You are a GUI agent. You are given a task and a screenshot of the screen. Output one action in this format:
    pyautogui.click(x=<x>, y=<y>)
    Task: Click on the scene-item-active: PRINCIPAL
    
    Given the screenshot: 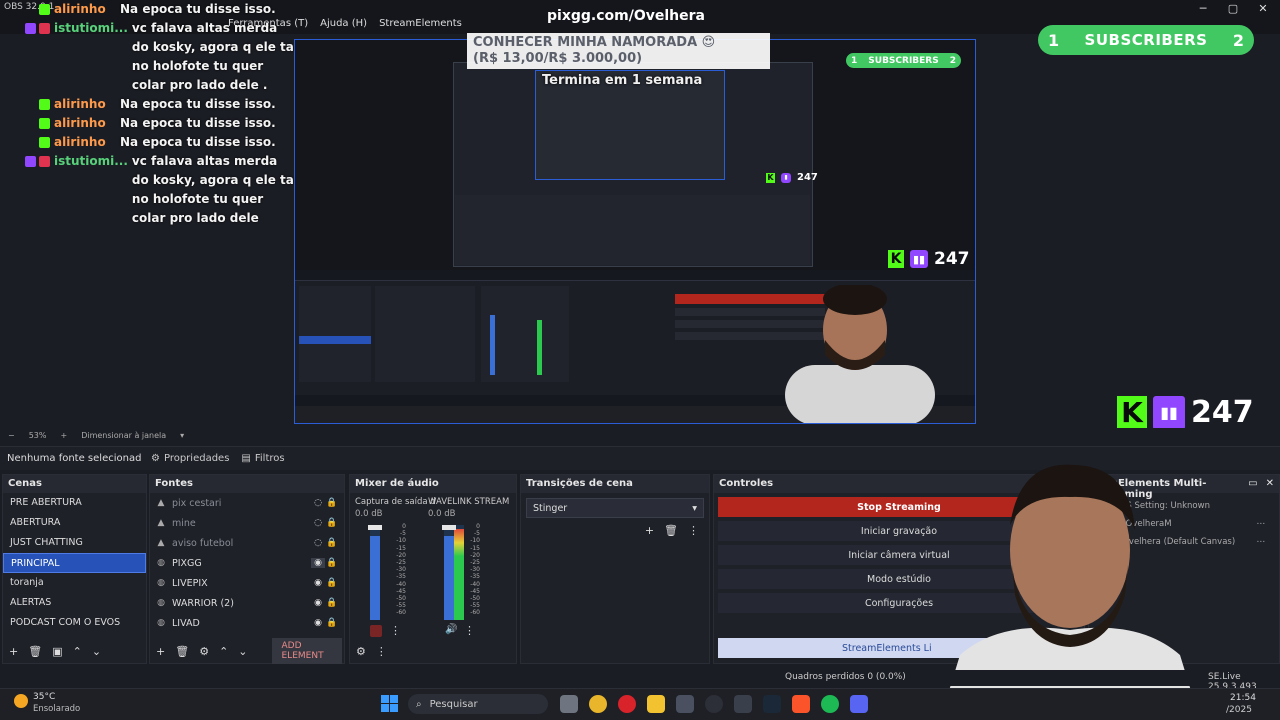 What is the action you would take?
    pyautogui.click(x=74, y=563)
    